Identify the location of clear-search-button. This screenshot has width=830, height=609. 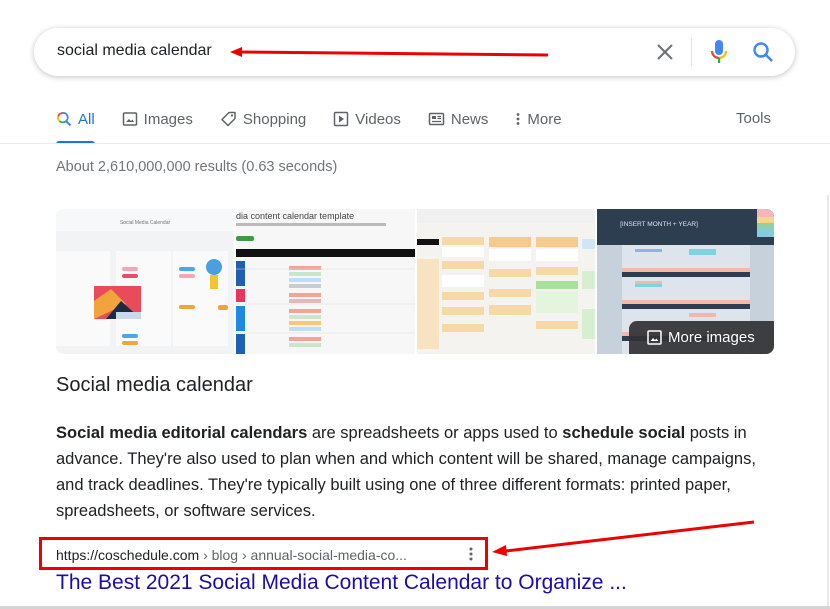
(665, 52).